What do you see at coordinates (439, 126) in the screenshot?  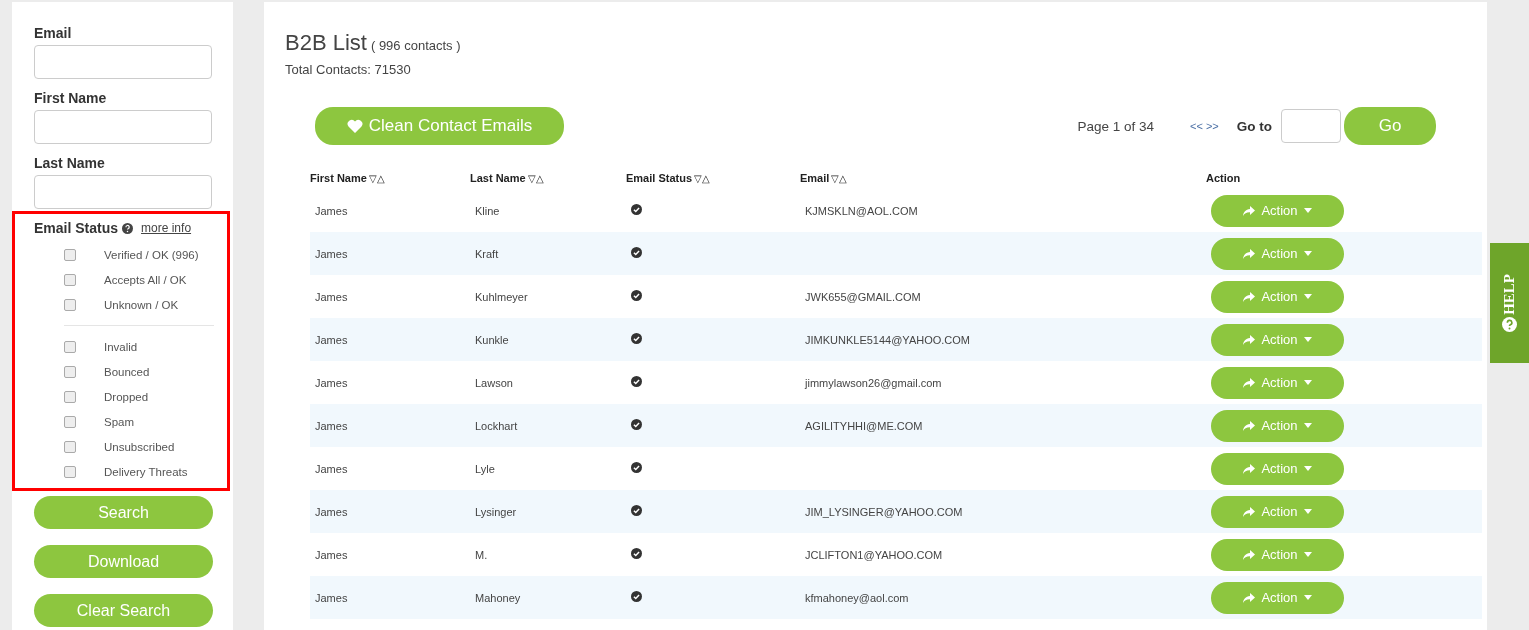 I see `clean-emails-button: Clean Contact Emails` at bounding box center [439, 126].